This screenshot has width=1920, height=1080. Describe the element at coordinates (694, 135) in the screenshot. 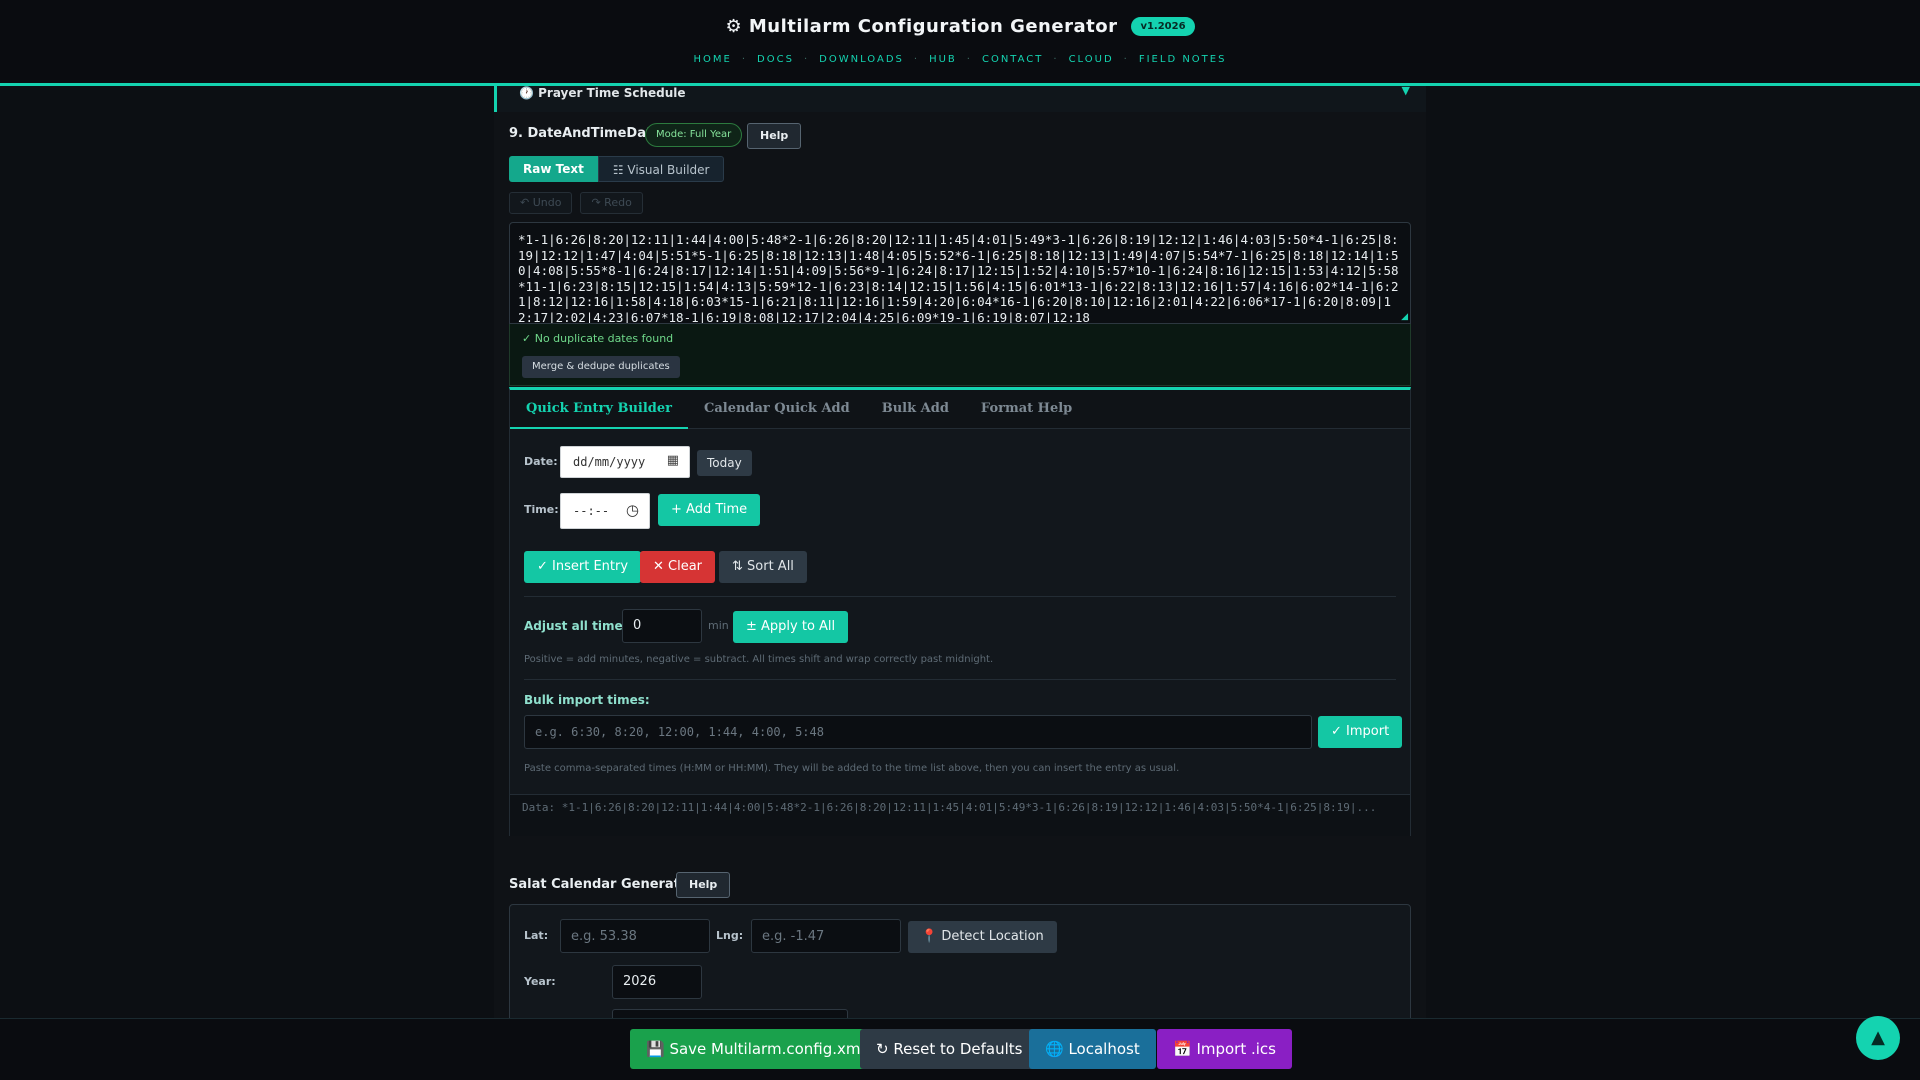

I see `mode-badge: Mode: Full Year` at that location.